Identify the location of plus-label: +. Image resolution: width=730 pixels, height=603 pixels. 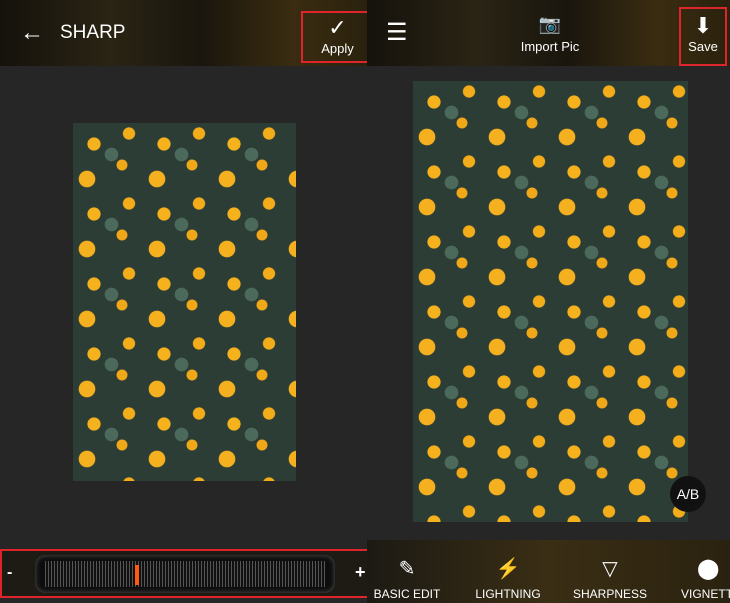
(360, 572).